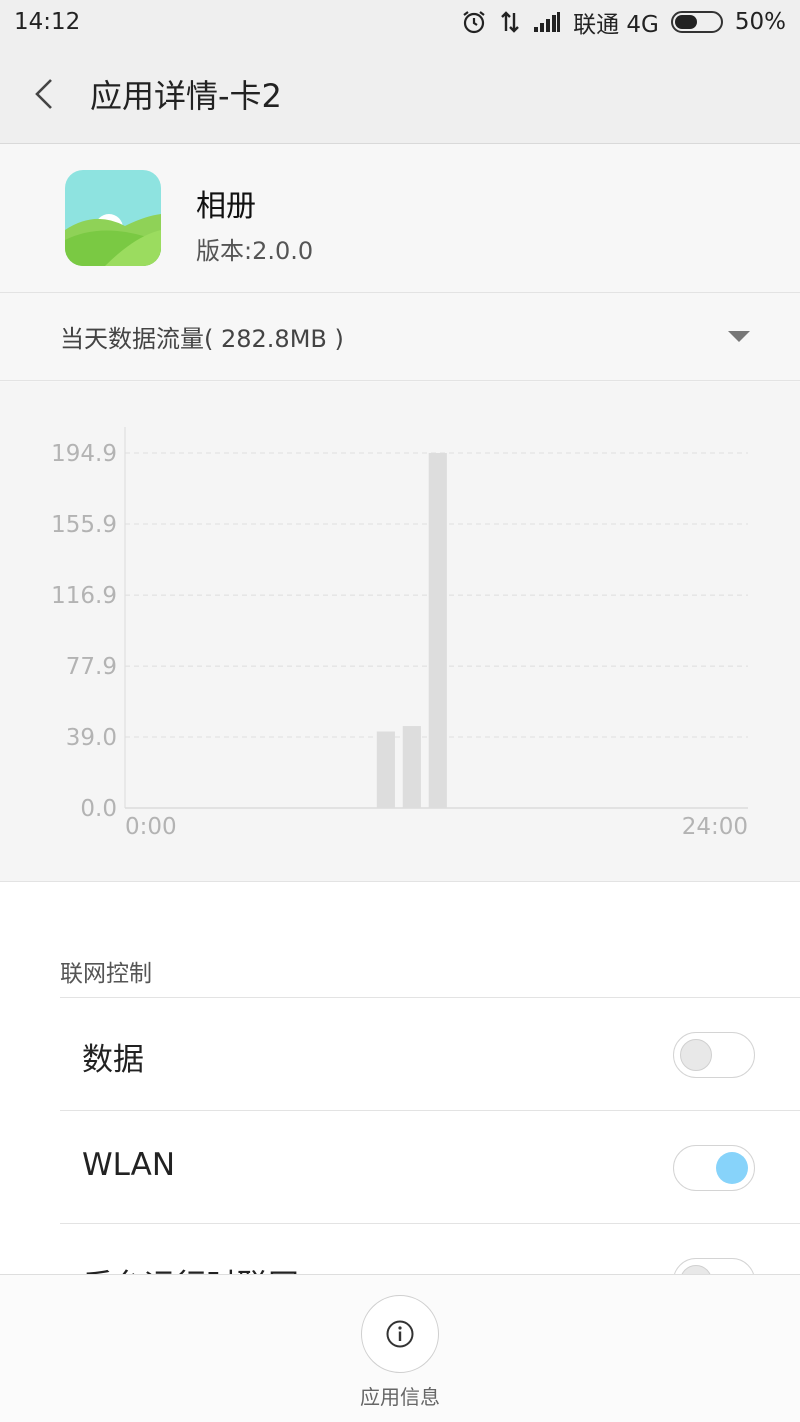 The width and height of the screenshot is (800, 1422). I want to click on data-usage-selector: 当天数据流量( 282.8MB ), so click(400, 337).